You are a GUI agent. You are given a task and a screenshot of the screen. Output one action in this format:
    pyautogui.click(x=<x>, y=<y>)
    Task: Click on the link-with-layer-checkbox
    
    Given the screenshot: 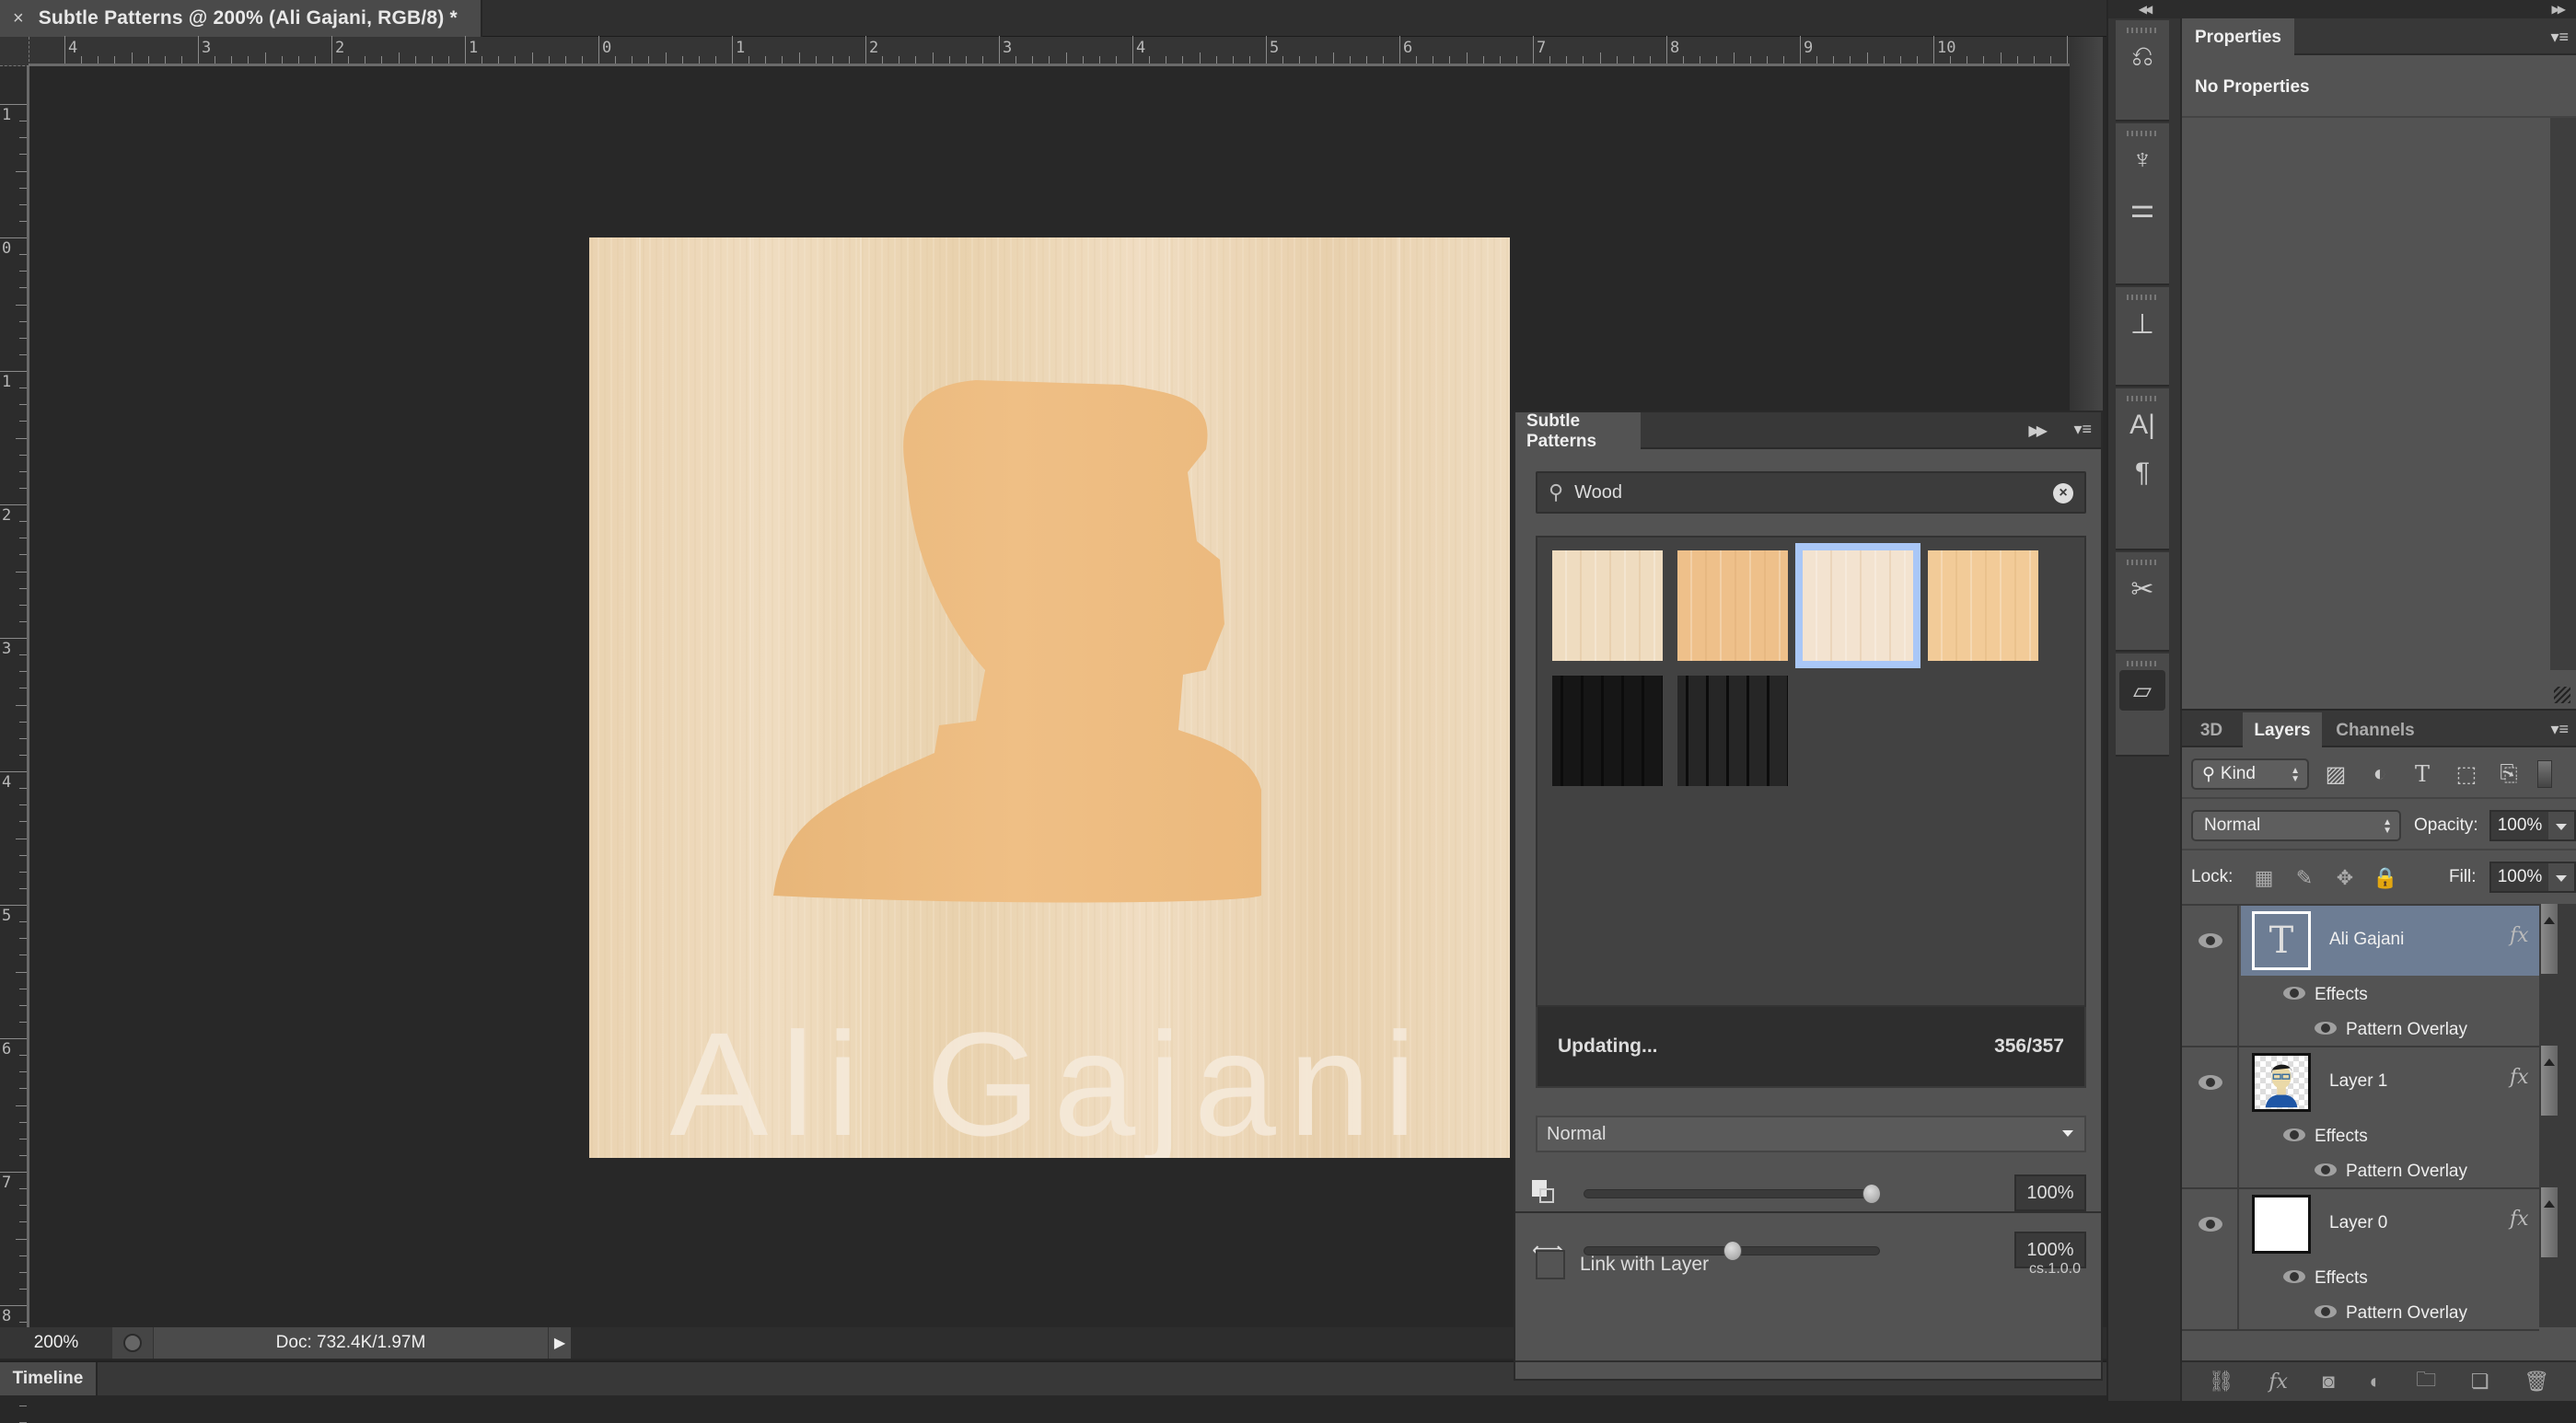 What is the action you would take?
    pyautogui.click(x=1550, y=1264)
    